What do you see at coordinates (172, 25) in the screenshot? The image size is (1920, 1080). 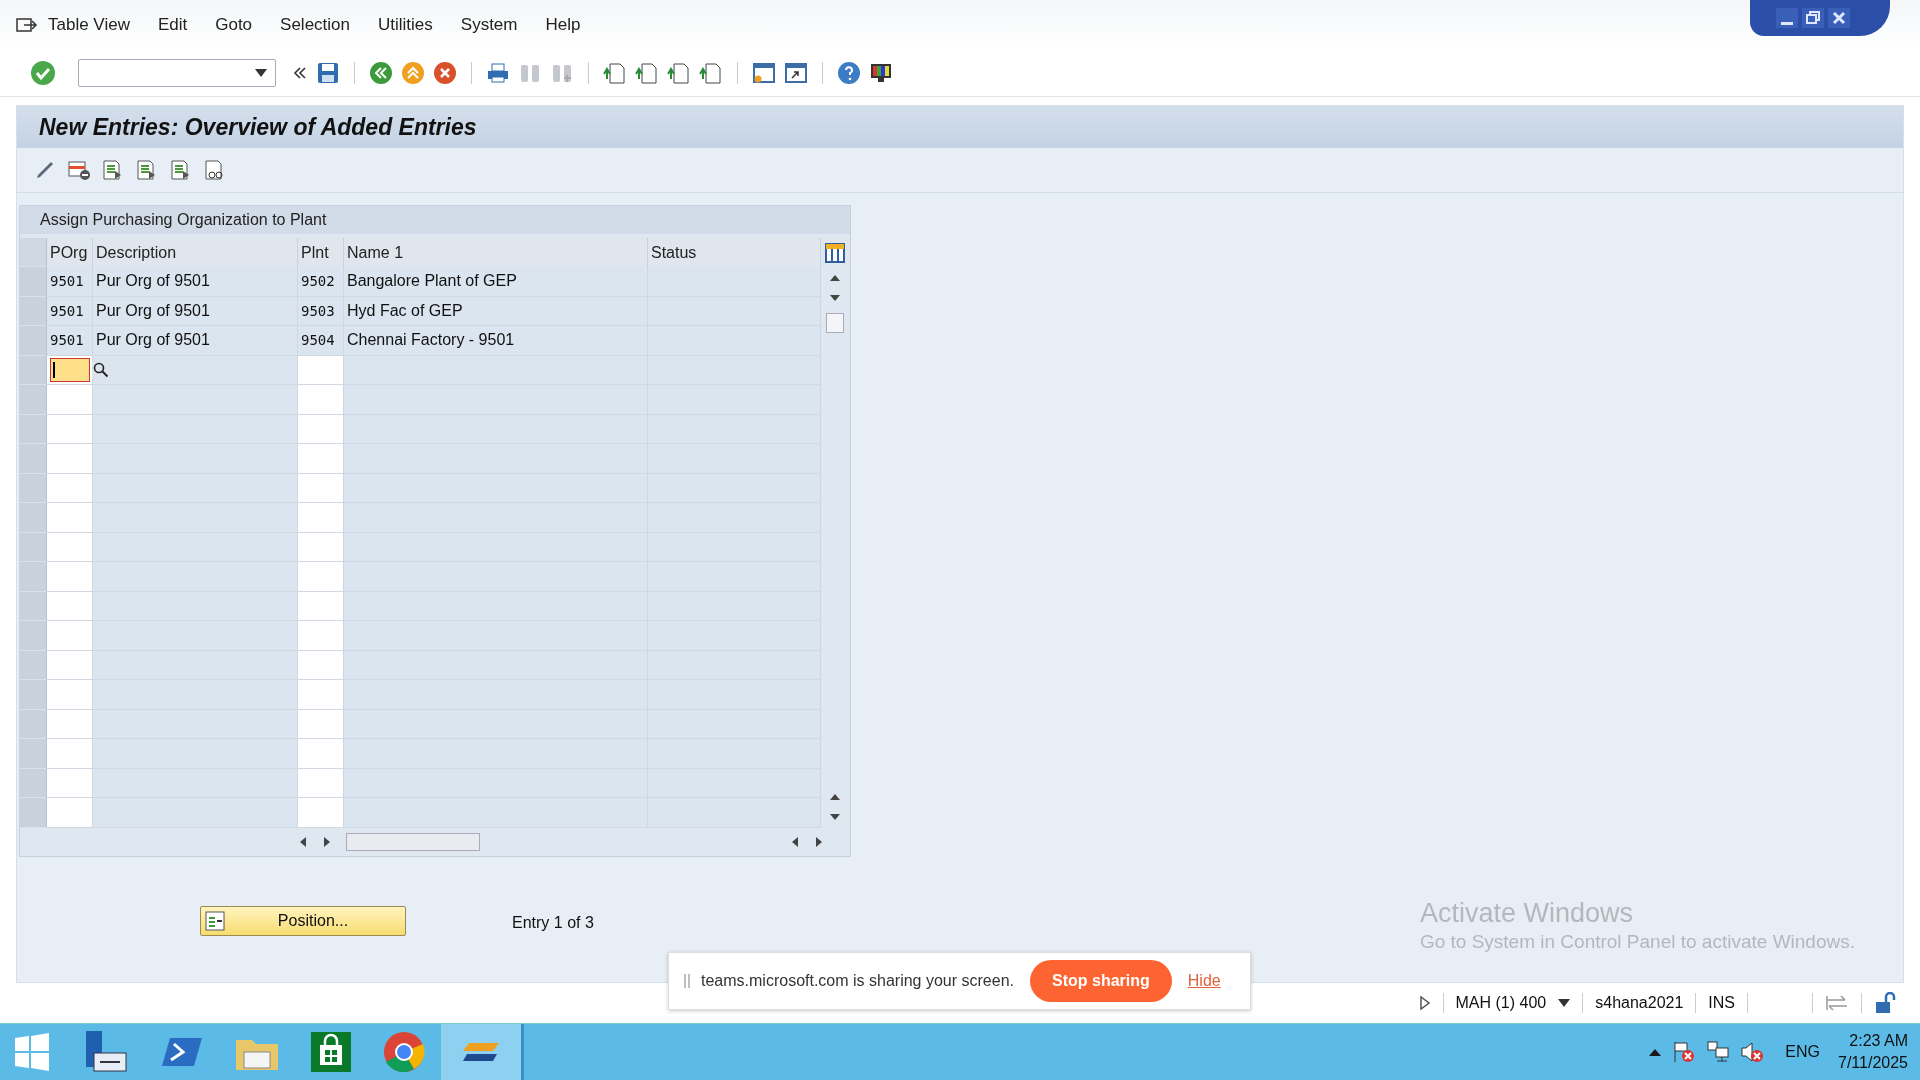 I see `menu-item: Edit` at bounding box center [172, 25].